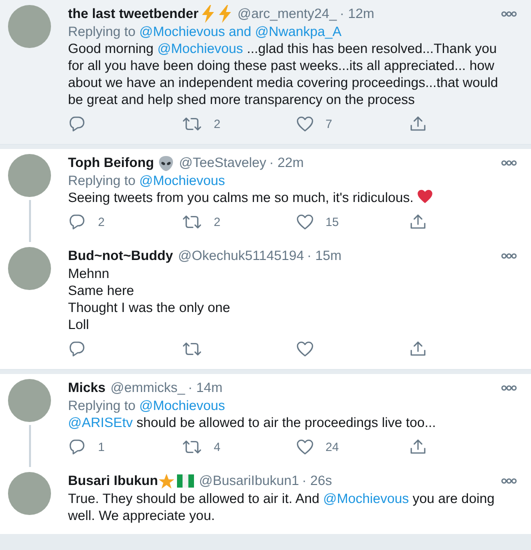 This screenshot has height=550, width=531. I want to click on tweet-text: Loll, so click(79, 324).